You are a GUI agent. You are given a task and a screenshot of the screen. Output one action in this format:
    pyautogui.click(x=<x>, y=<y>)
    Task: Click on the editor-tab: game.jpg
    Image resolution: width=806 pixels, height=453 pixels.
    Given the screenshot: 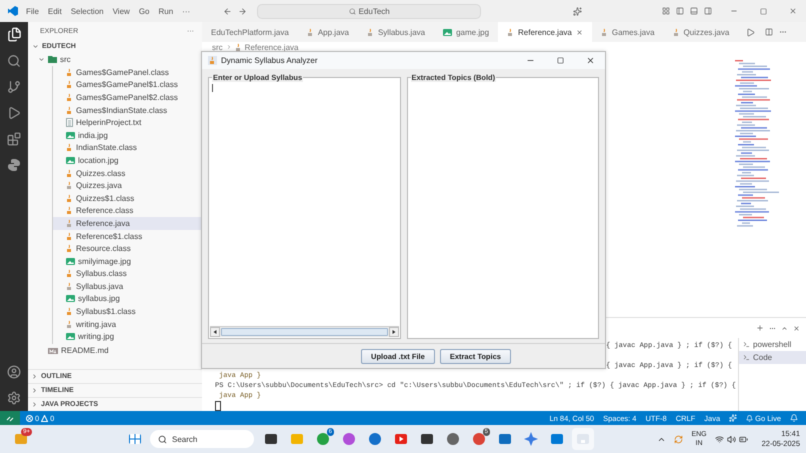 What is the action you would take?
    pyautogui.click(x=466, y=32)
    